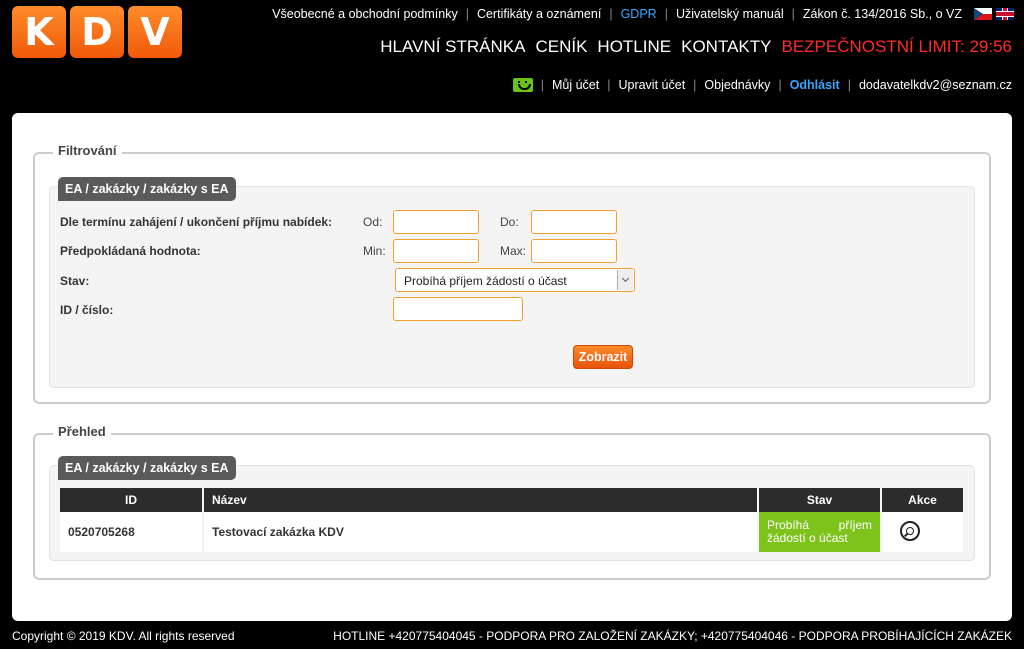 Image resolution: width=1024 pixels, height=649 pixels. I want to click on value-max-input, so click(574, 251).